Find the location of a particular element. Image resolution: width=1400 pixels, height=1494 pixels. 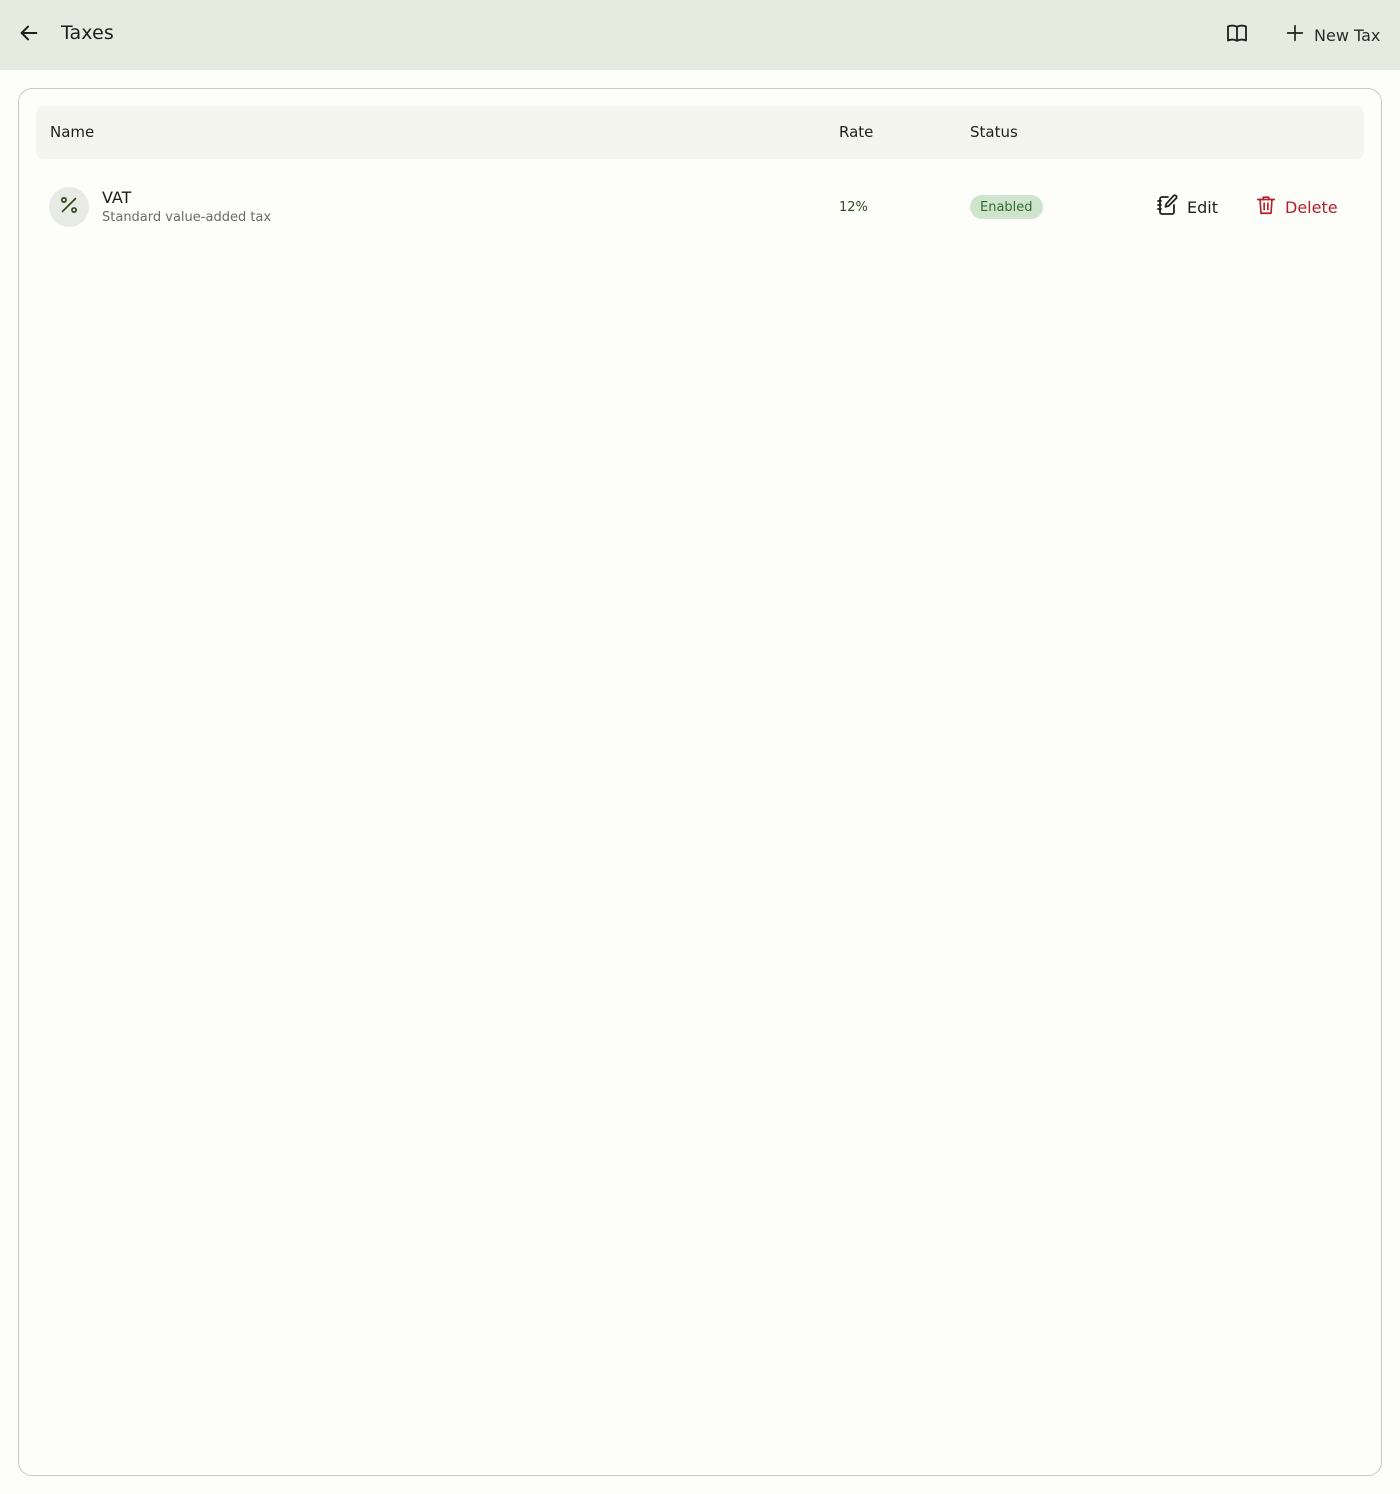

edit-label: Edit is located at coordinates (1202, 207).